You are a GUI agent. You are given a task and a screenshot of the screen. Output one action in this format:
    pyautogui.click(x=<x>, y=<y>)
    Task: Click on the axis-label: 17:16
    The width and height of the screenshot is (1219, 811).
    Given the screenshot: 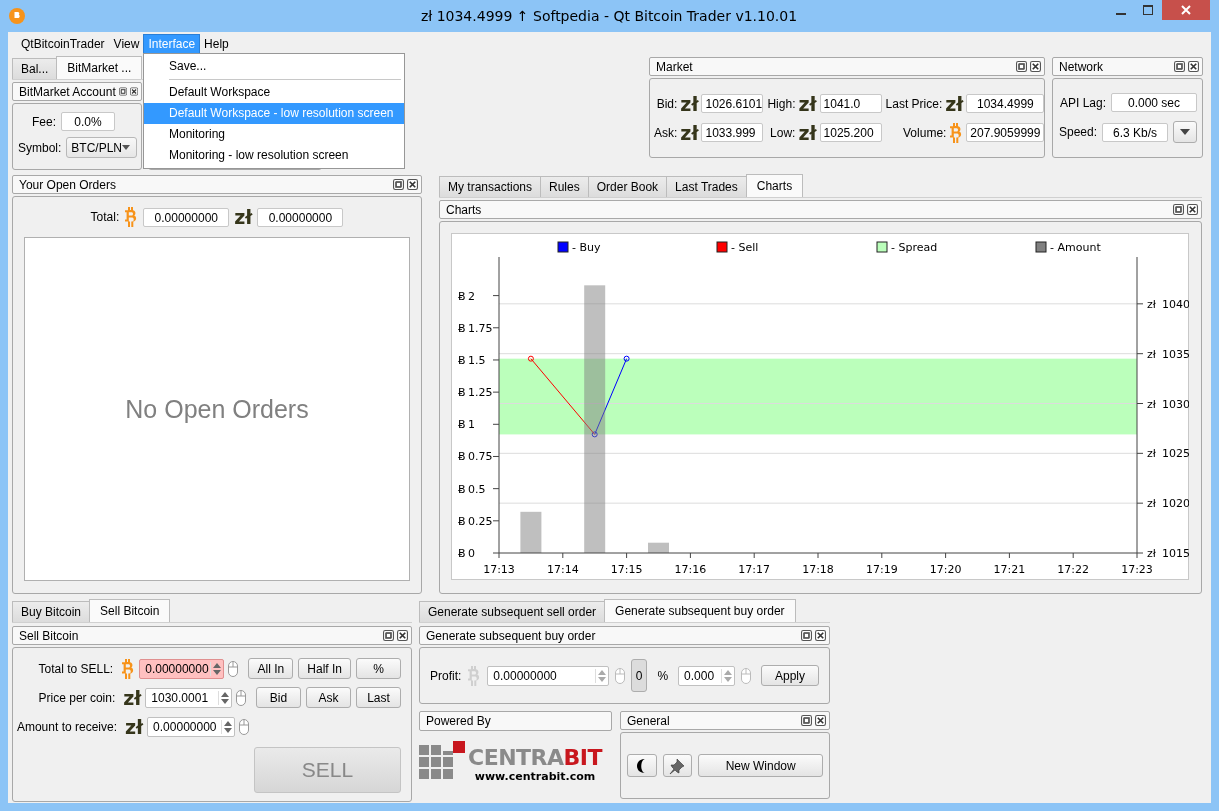 What is the action you would take?
    pyautogui.click(x=690, y=569)
    